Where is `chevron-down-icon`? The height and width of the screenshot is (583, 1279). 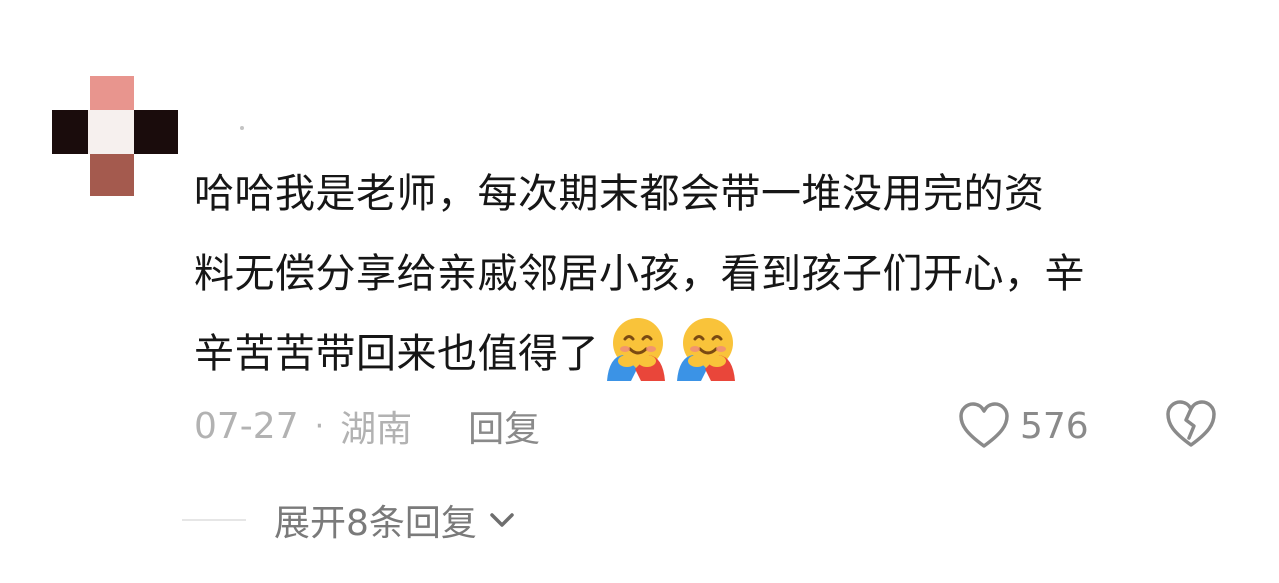
chevron-down-icon is located at coordinates (502, 520).